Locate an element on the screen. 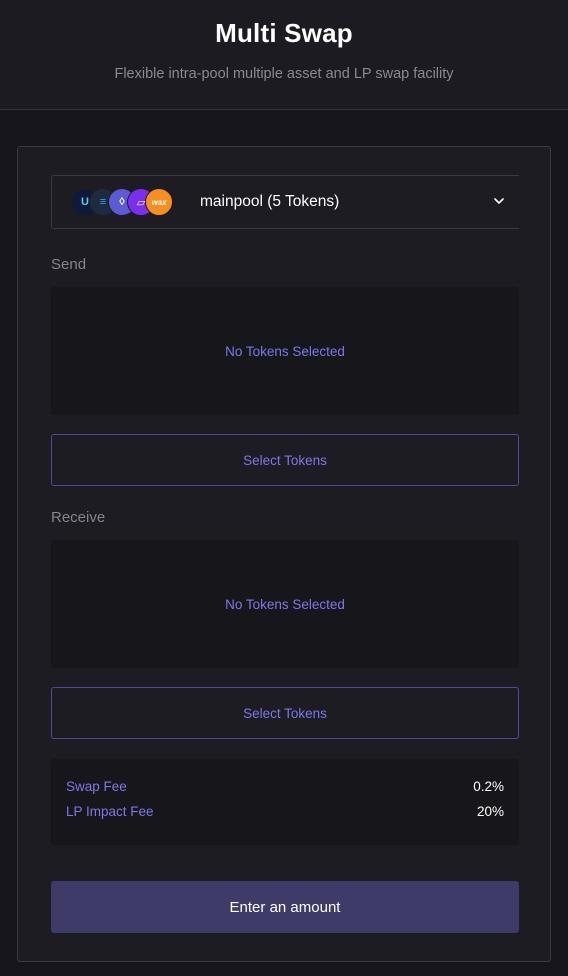 This screenshot has width=568, height=976. enter-amount-label: Enter an amount is located at coordinates (285, 907).